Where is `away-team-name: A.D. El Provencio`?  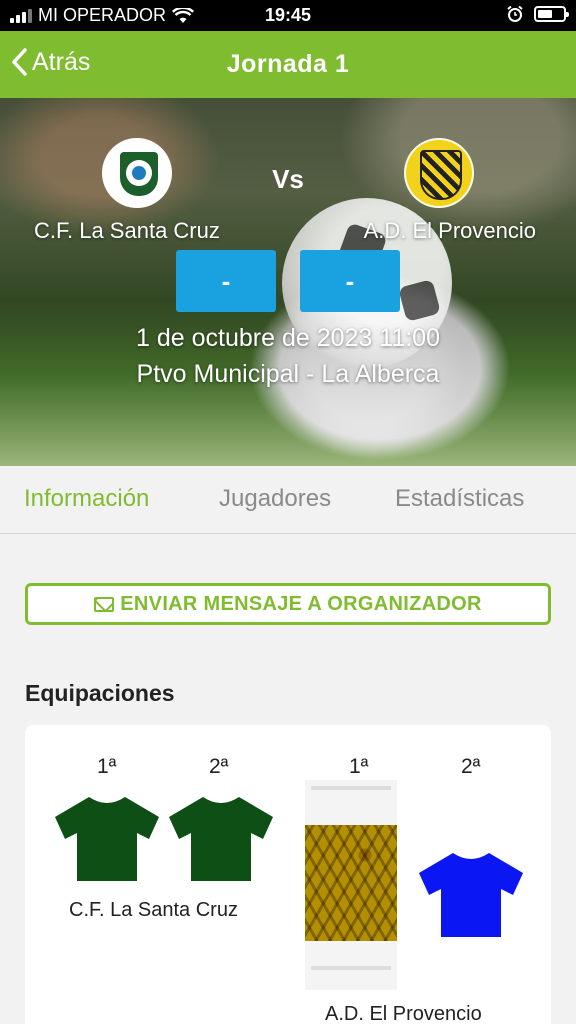 away-team-name: A.D. El Provencio is located at coordinates (449, 230).